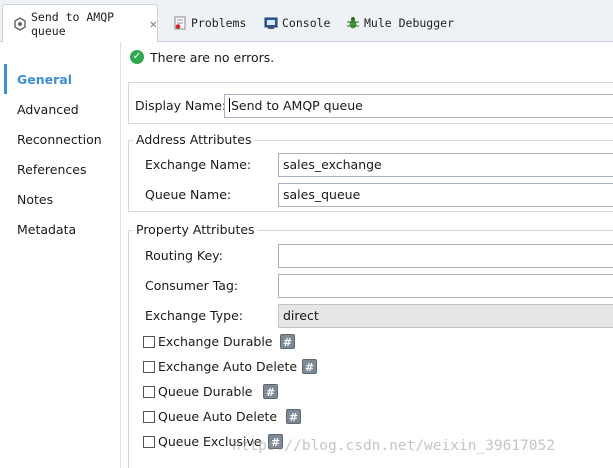 The height and width of the screenshot is (468, 613). What do you see at coordinates (270, 391) in the screenshot?
I see `queue-durable-expression-button: #` at bounding box center [270, 391].